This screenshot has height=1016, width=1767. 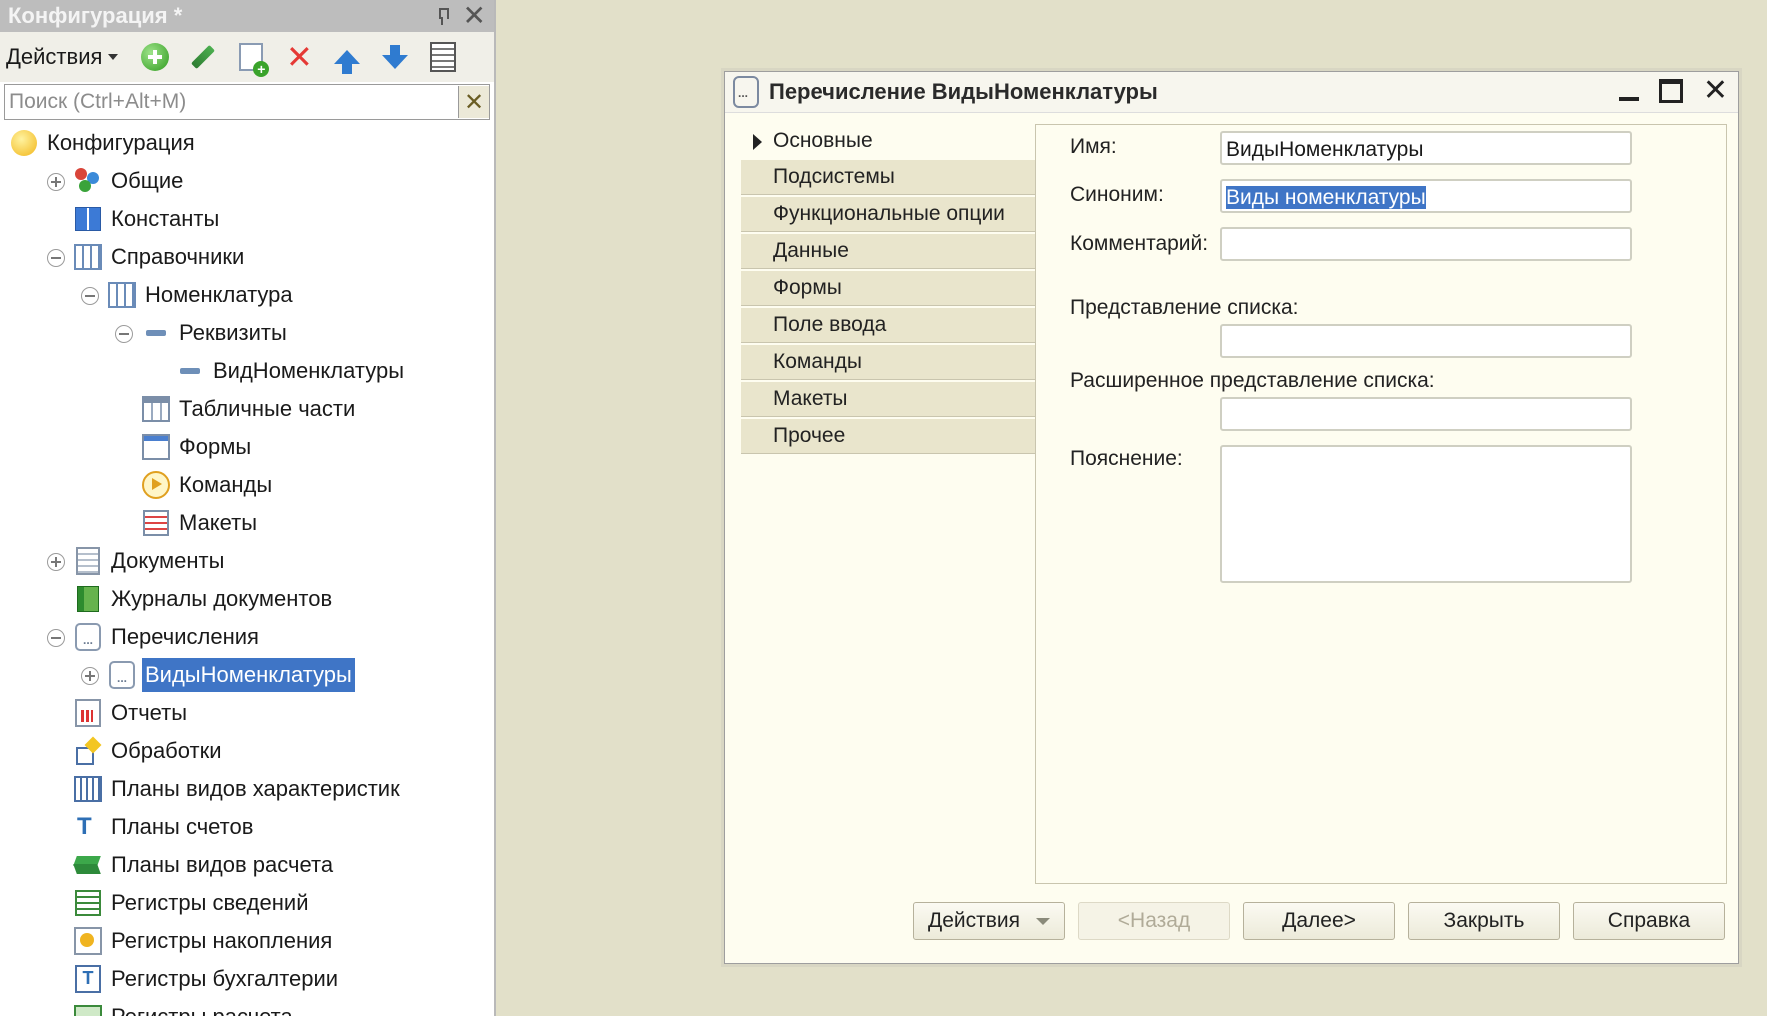 I want to click on edit-button, so click(x=203, y=57).